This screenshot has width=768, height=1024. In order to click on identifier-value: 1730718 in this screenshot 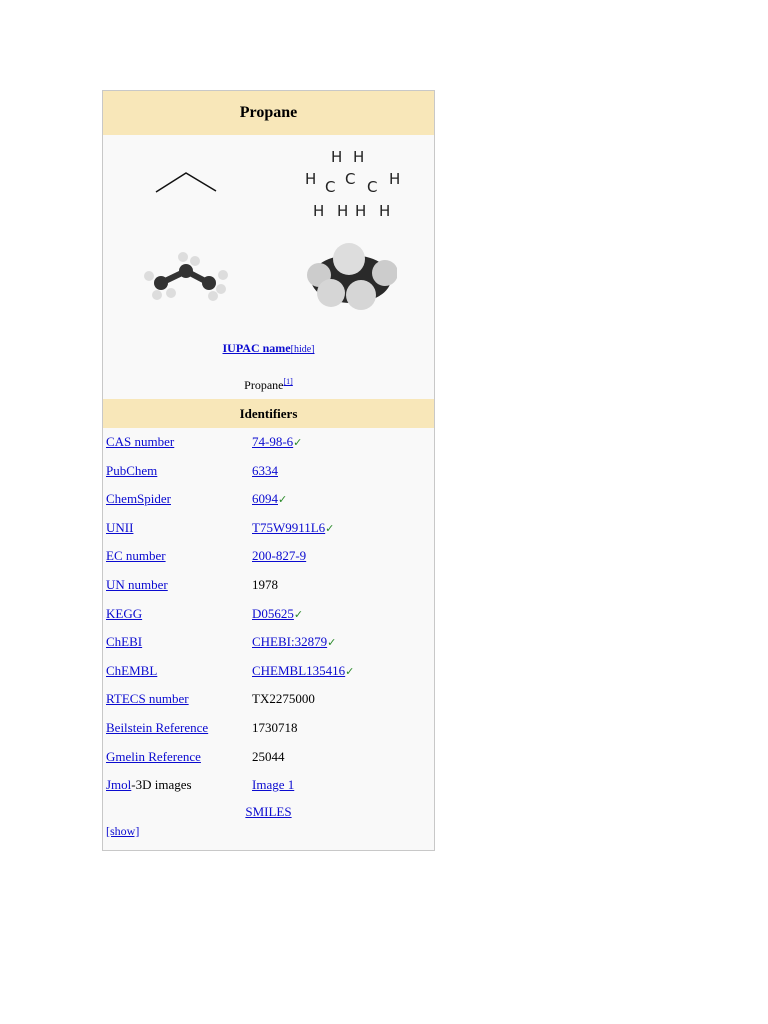, I will do `click(275, 727)`.